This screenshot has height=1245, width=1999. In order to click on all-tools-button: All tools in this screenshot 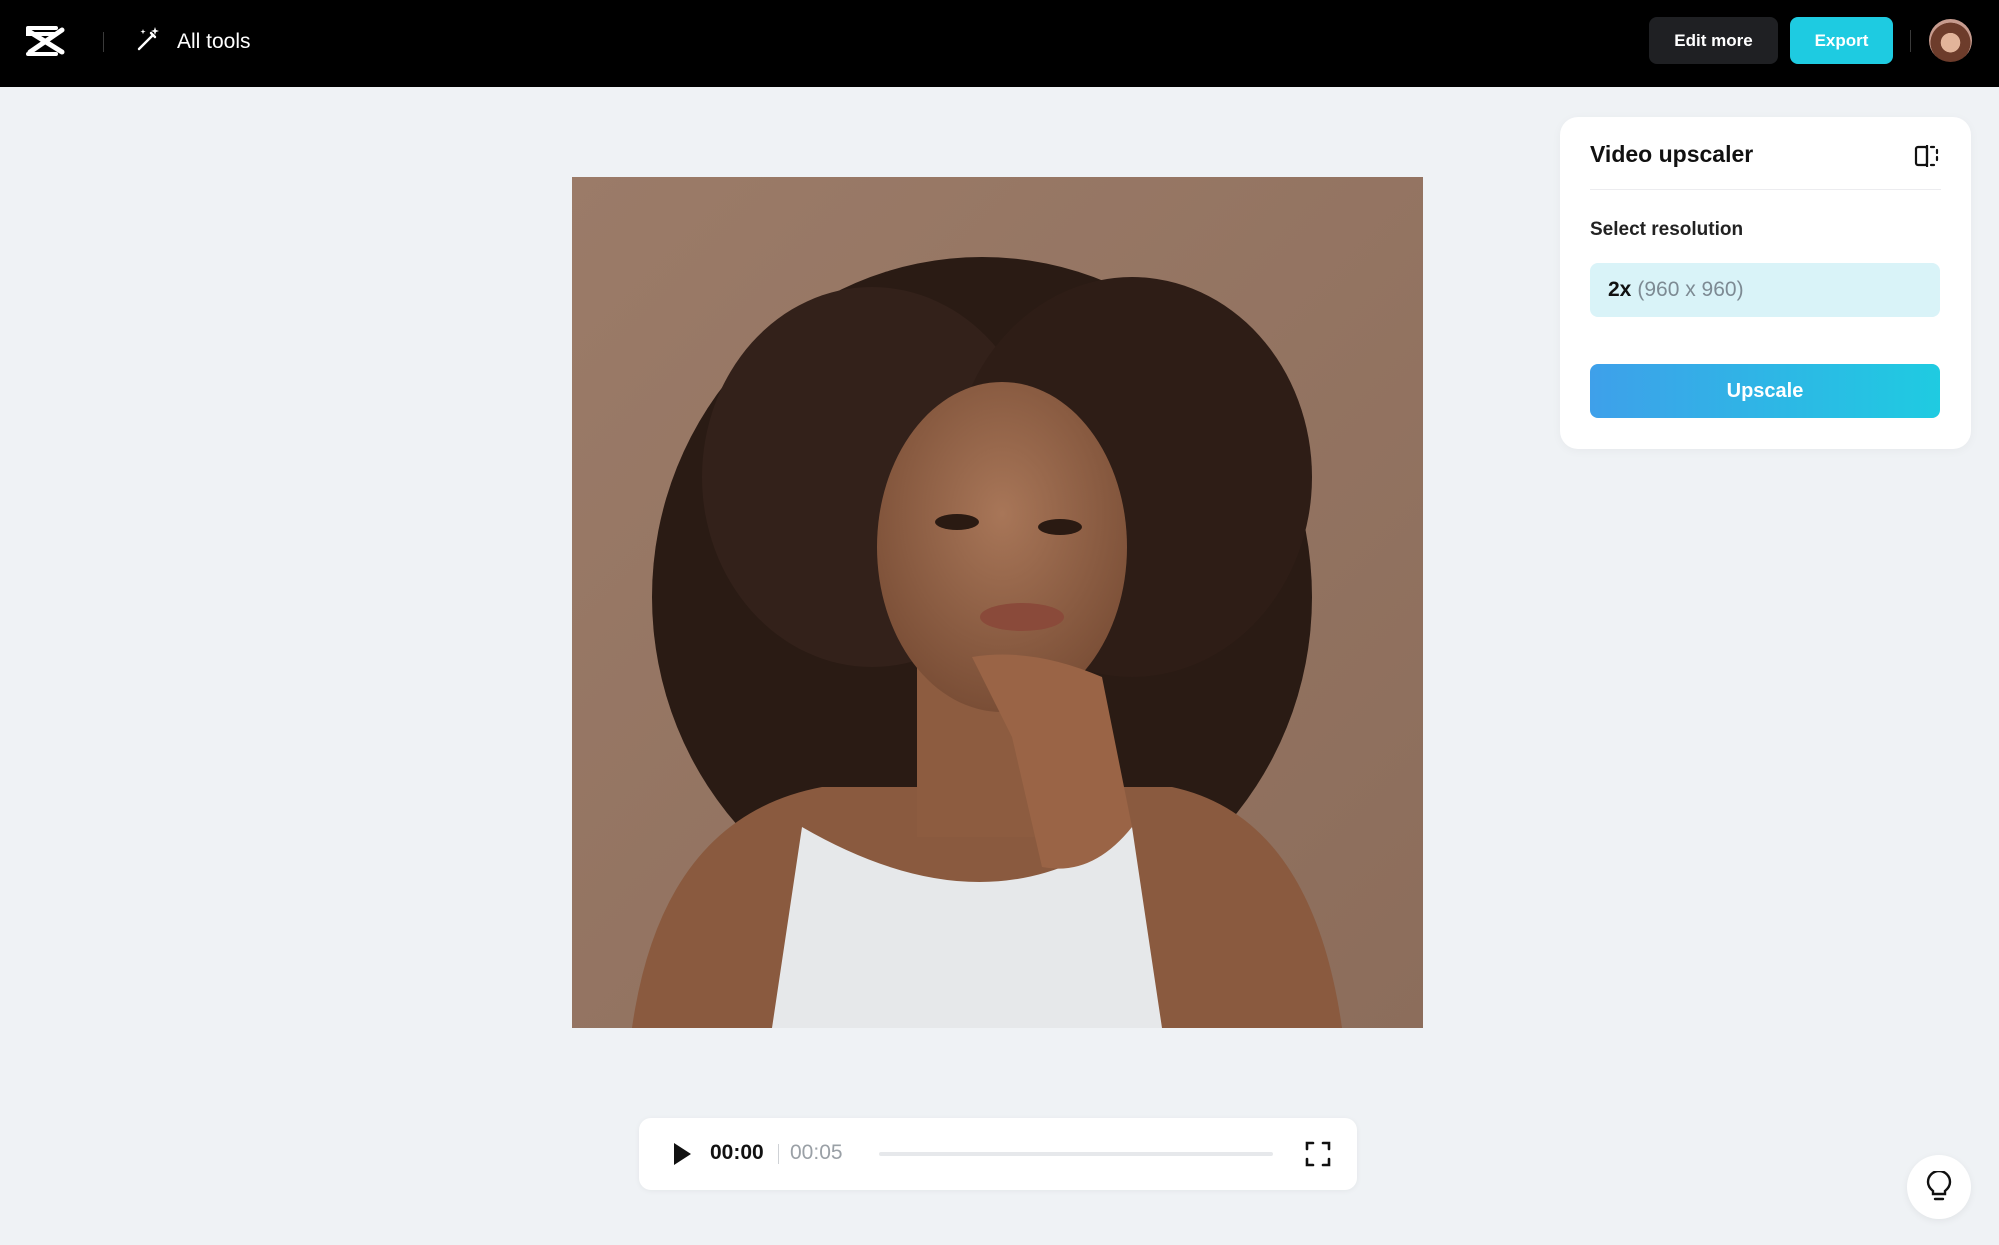, I will do `click(193, 42)`.